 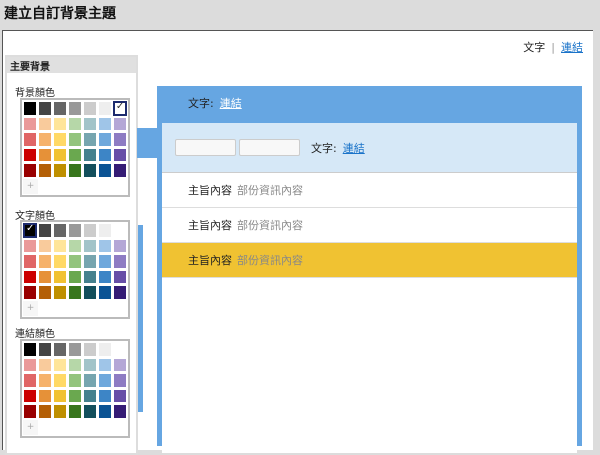 I want to click on preview-header-link: 連結, so click(x=231, y=103).